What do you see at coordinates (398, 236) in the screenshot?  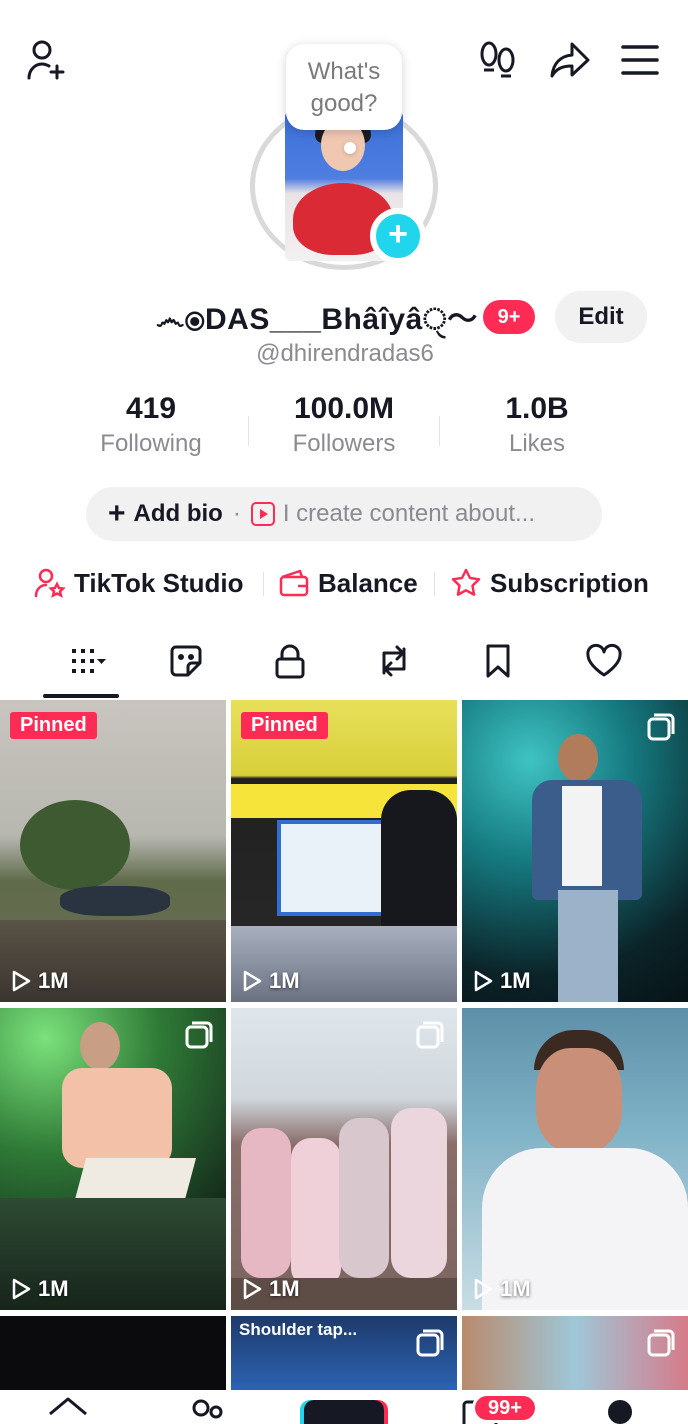 I see `add-story-button: +` at bounding box center [398, 236].